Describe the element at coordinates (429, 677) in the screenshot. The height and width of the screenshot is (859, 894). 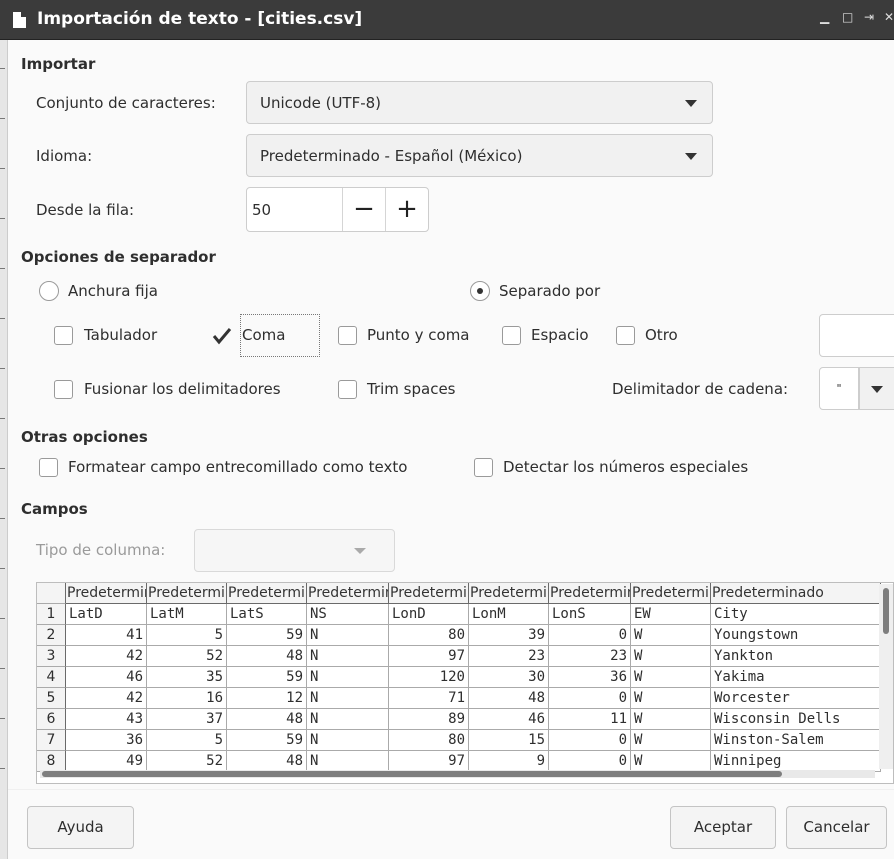
I see `table-cell: 120` at that location.